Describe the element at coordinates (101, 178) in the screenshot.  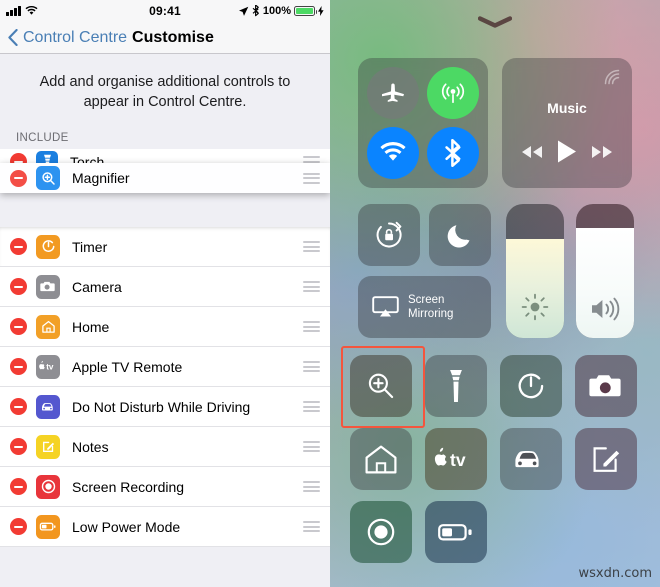
I see `list-item-label: Magnifier` at that location.